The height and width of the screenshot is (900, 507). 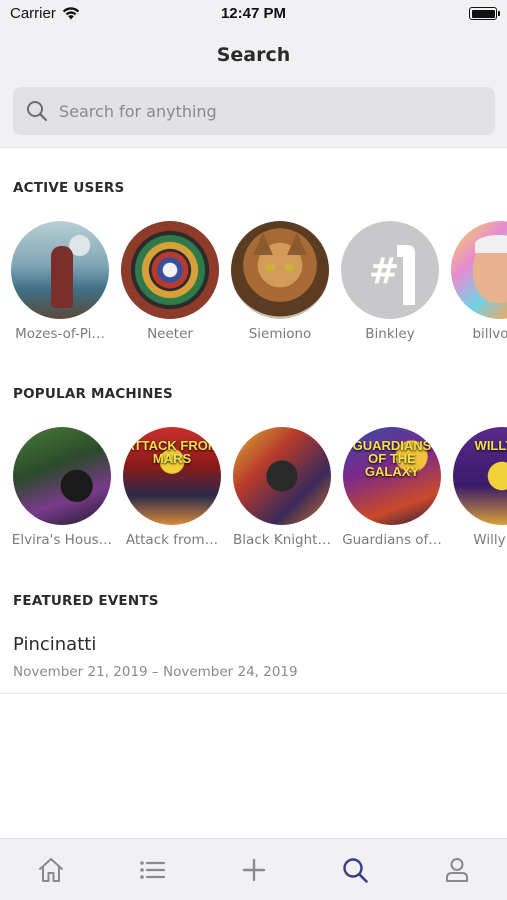 What do you see at coordinates (172, 452) in the screenshot?
I see `machine-art-text: ATTACK FROM MARS` at bounding box center [172, 452].